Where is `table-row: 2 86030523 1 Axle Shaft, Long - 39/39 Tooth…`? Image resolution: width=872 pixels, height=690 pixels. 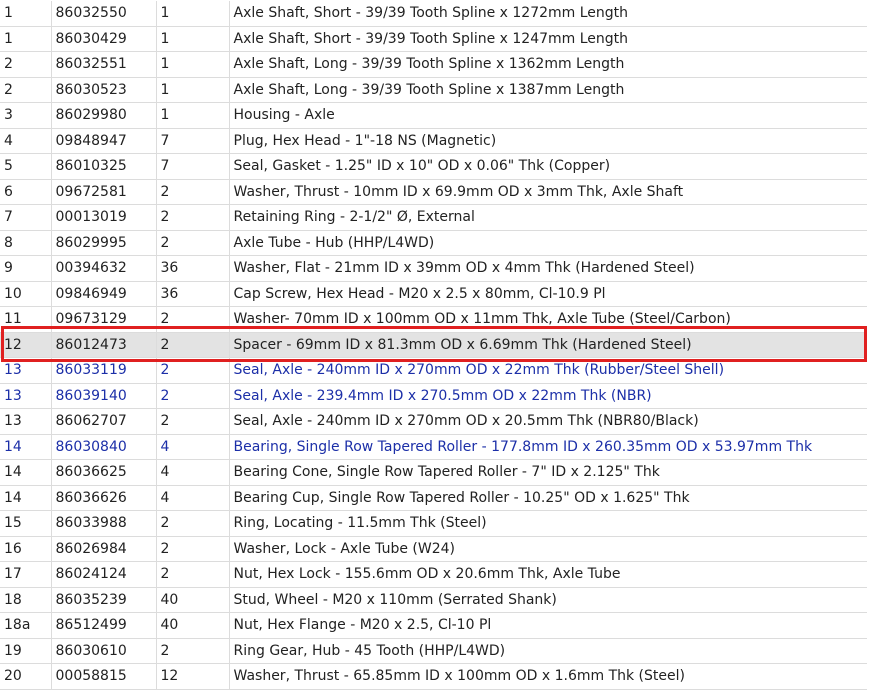
table-row: 2 86030523 1 Axle Shaft, Long - 39/39 Tooth… is located at coordinates (433, 90).